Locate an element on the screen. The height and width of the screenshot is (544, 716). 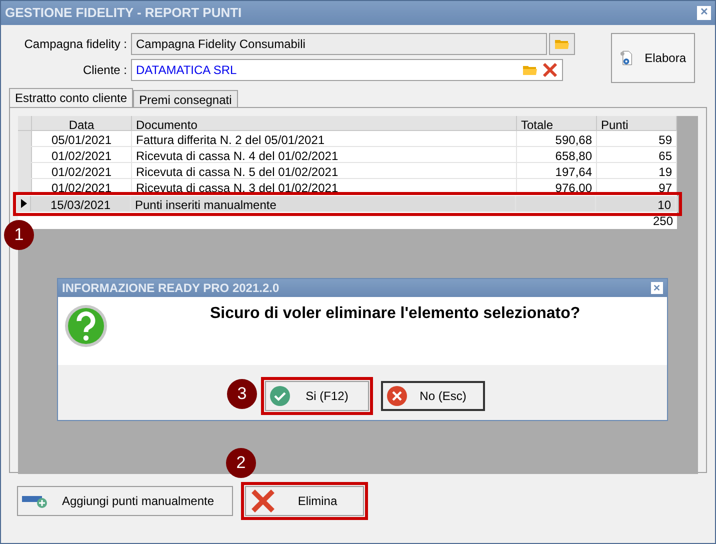
delete-button: Elimina is located at coordinates (304, 501).